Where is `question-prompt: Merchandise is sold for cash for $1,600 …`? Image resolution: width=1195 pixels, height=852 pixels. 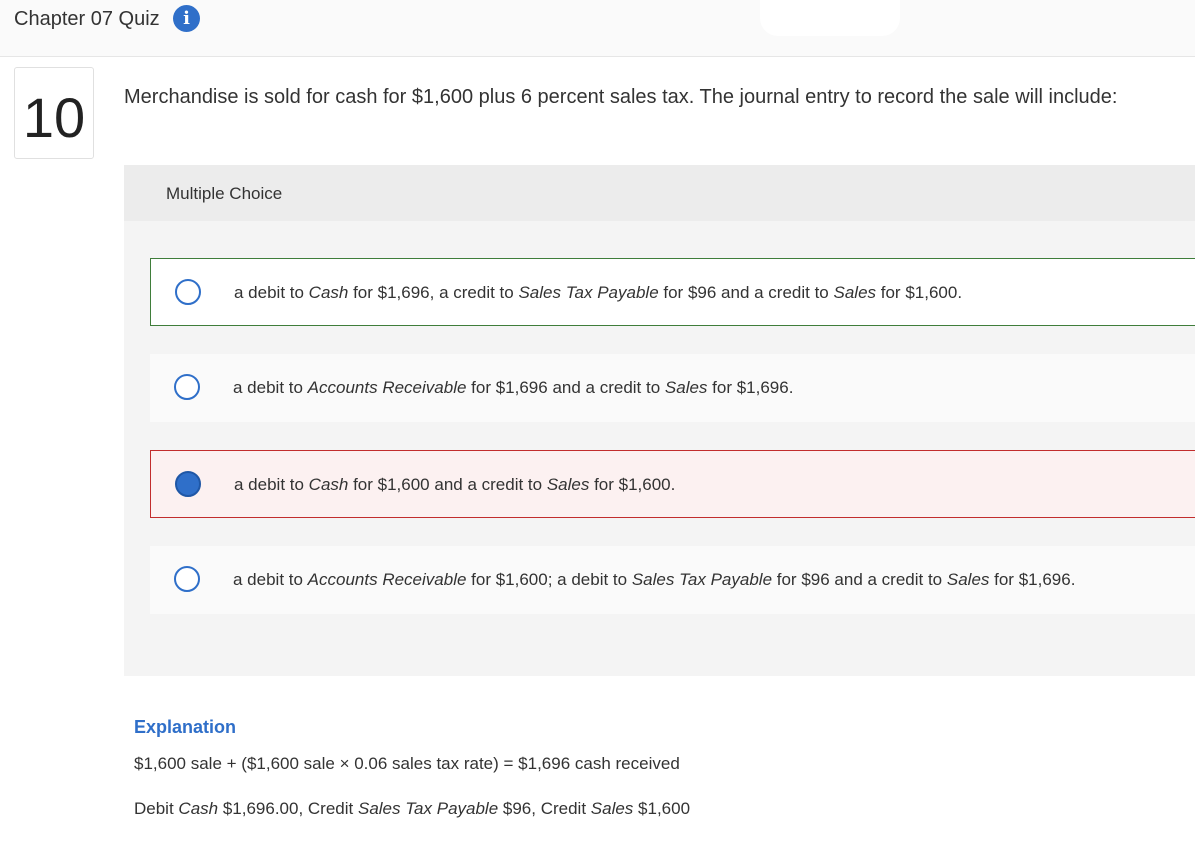
question-prompt: Merchandise is sold for cash for $1,600 … is located at coordinates (621, 97).